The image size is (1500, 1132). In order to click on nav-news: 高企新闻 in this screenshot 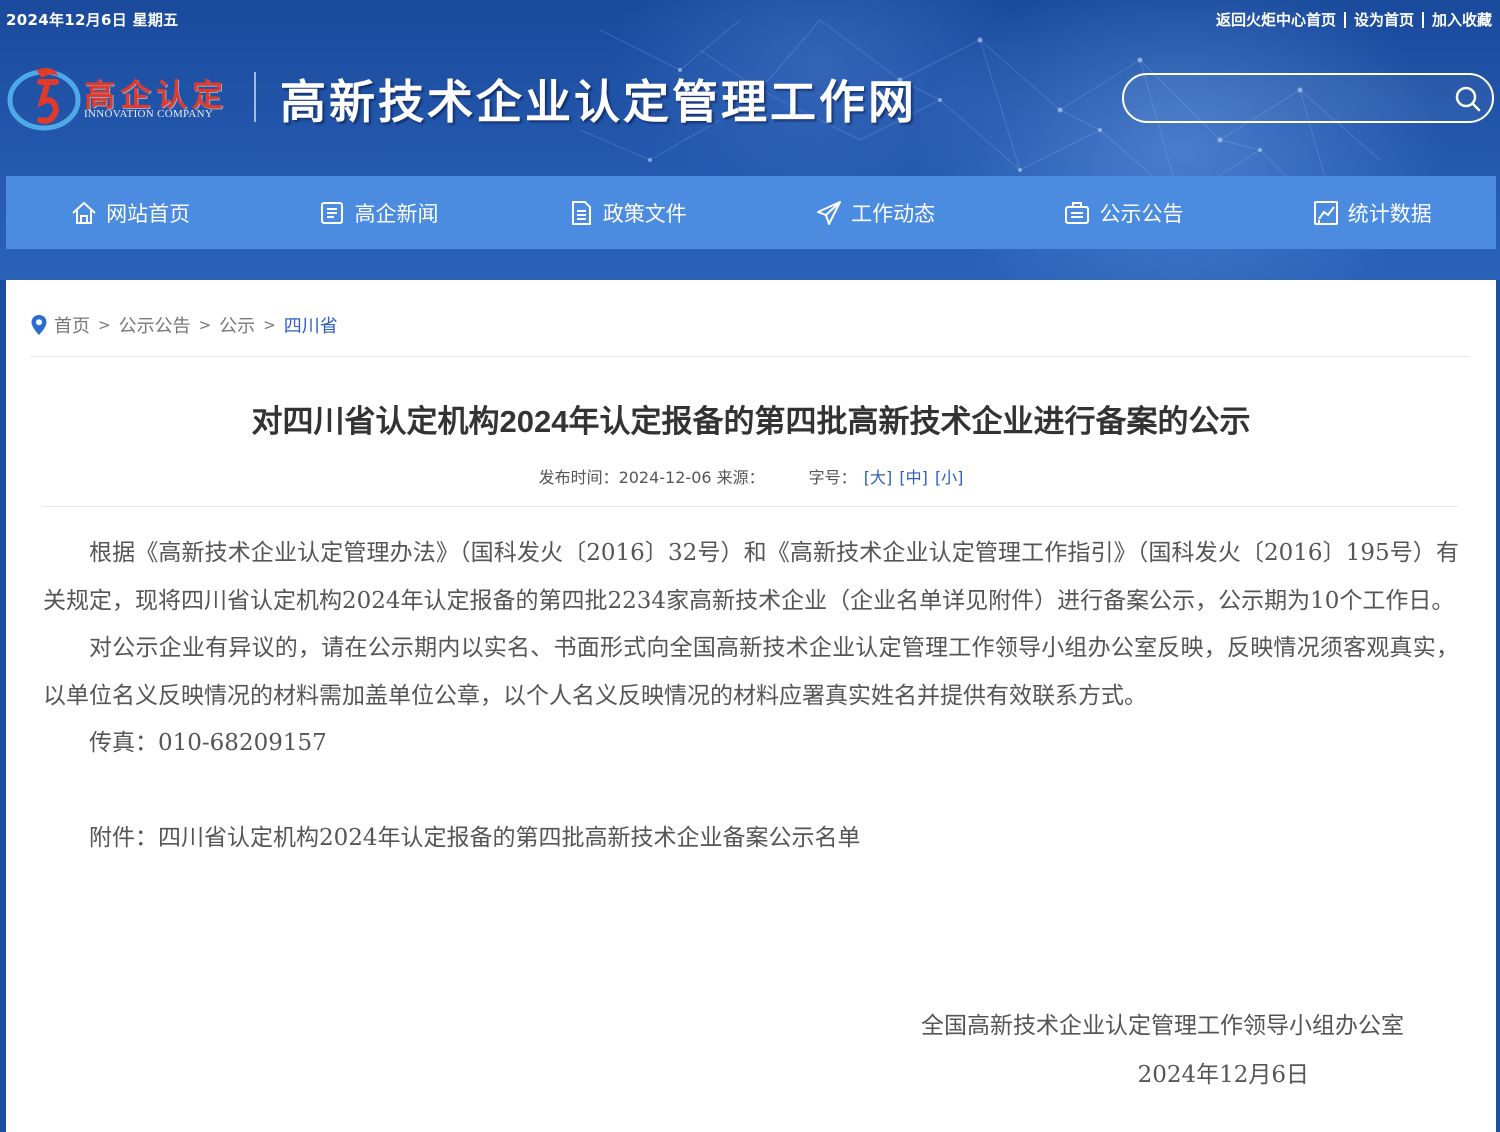, I will do `click(378, 212)`.